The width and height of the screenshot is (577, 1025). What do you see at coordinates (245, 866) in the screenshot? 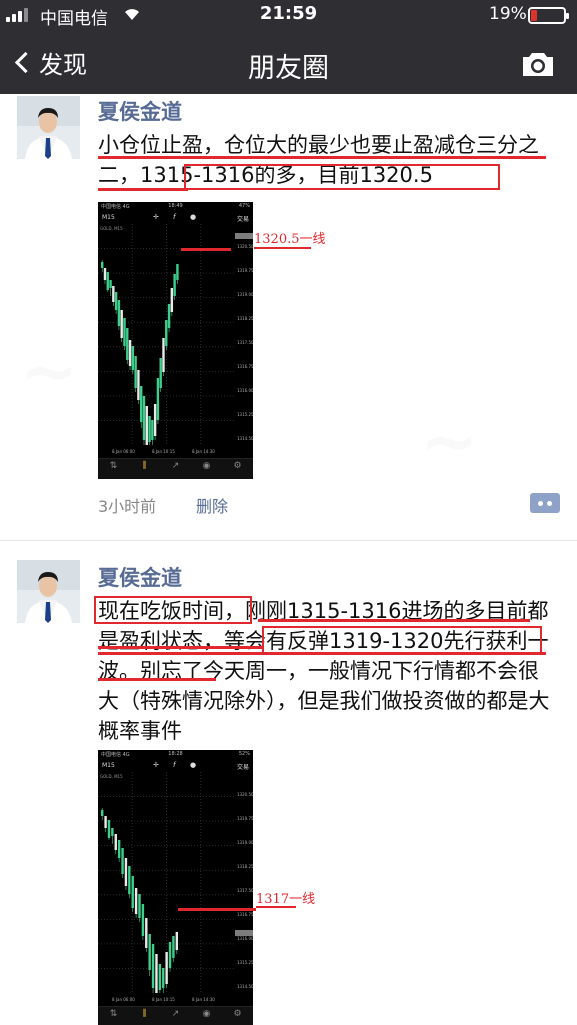
I see `y-tick-label: 1318.25` at bounding box center [245, 866].